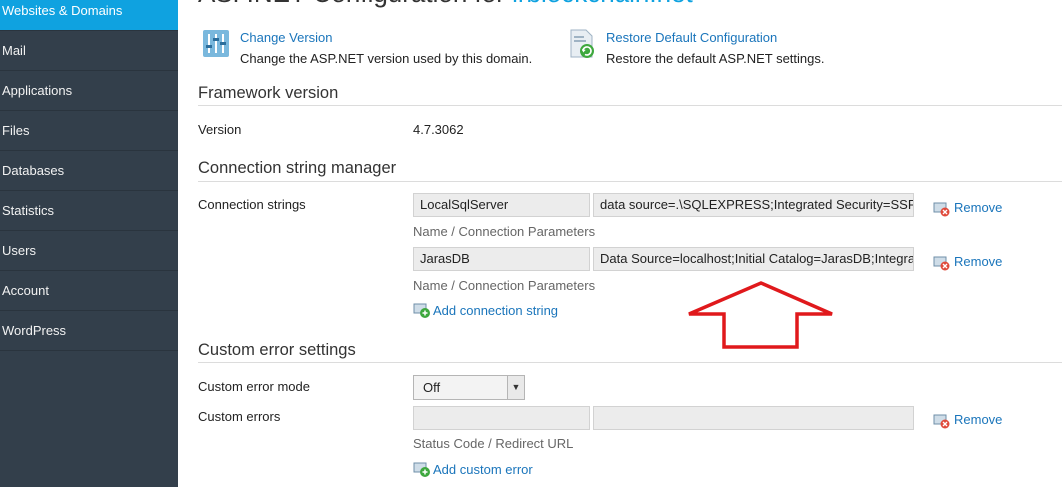 The width and height of the screenshot is (1062, 487). What do you see at coordinates (277, 350) in the screenshot?
I see `custom-error-section-title: Custom error settings` at bounding box center [277, 350].